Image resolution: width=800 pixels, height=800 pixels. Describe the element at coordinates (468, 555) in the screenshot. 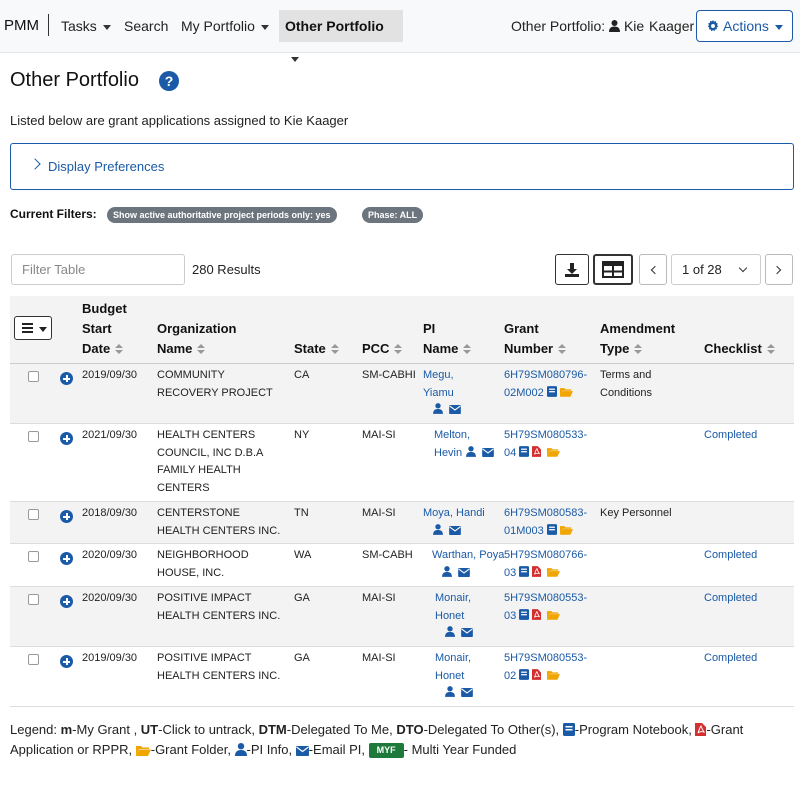

I see `pi-name-link: Warthan, Poya` at that location.